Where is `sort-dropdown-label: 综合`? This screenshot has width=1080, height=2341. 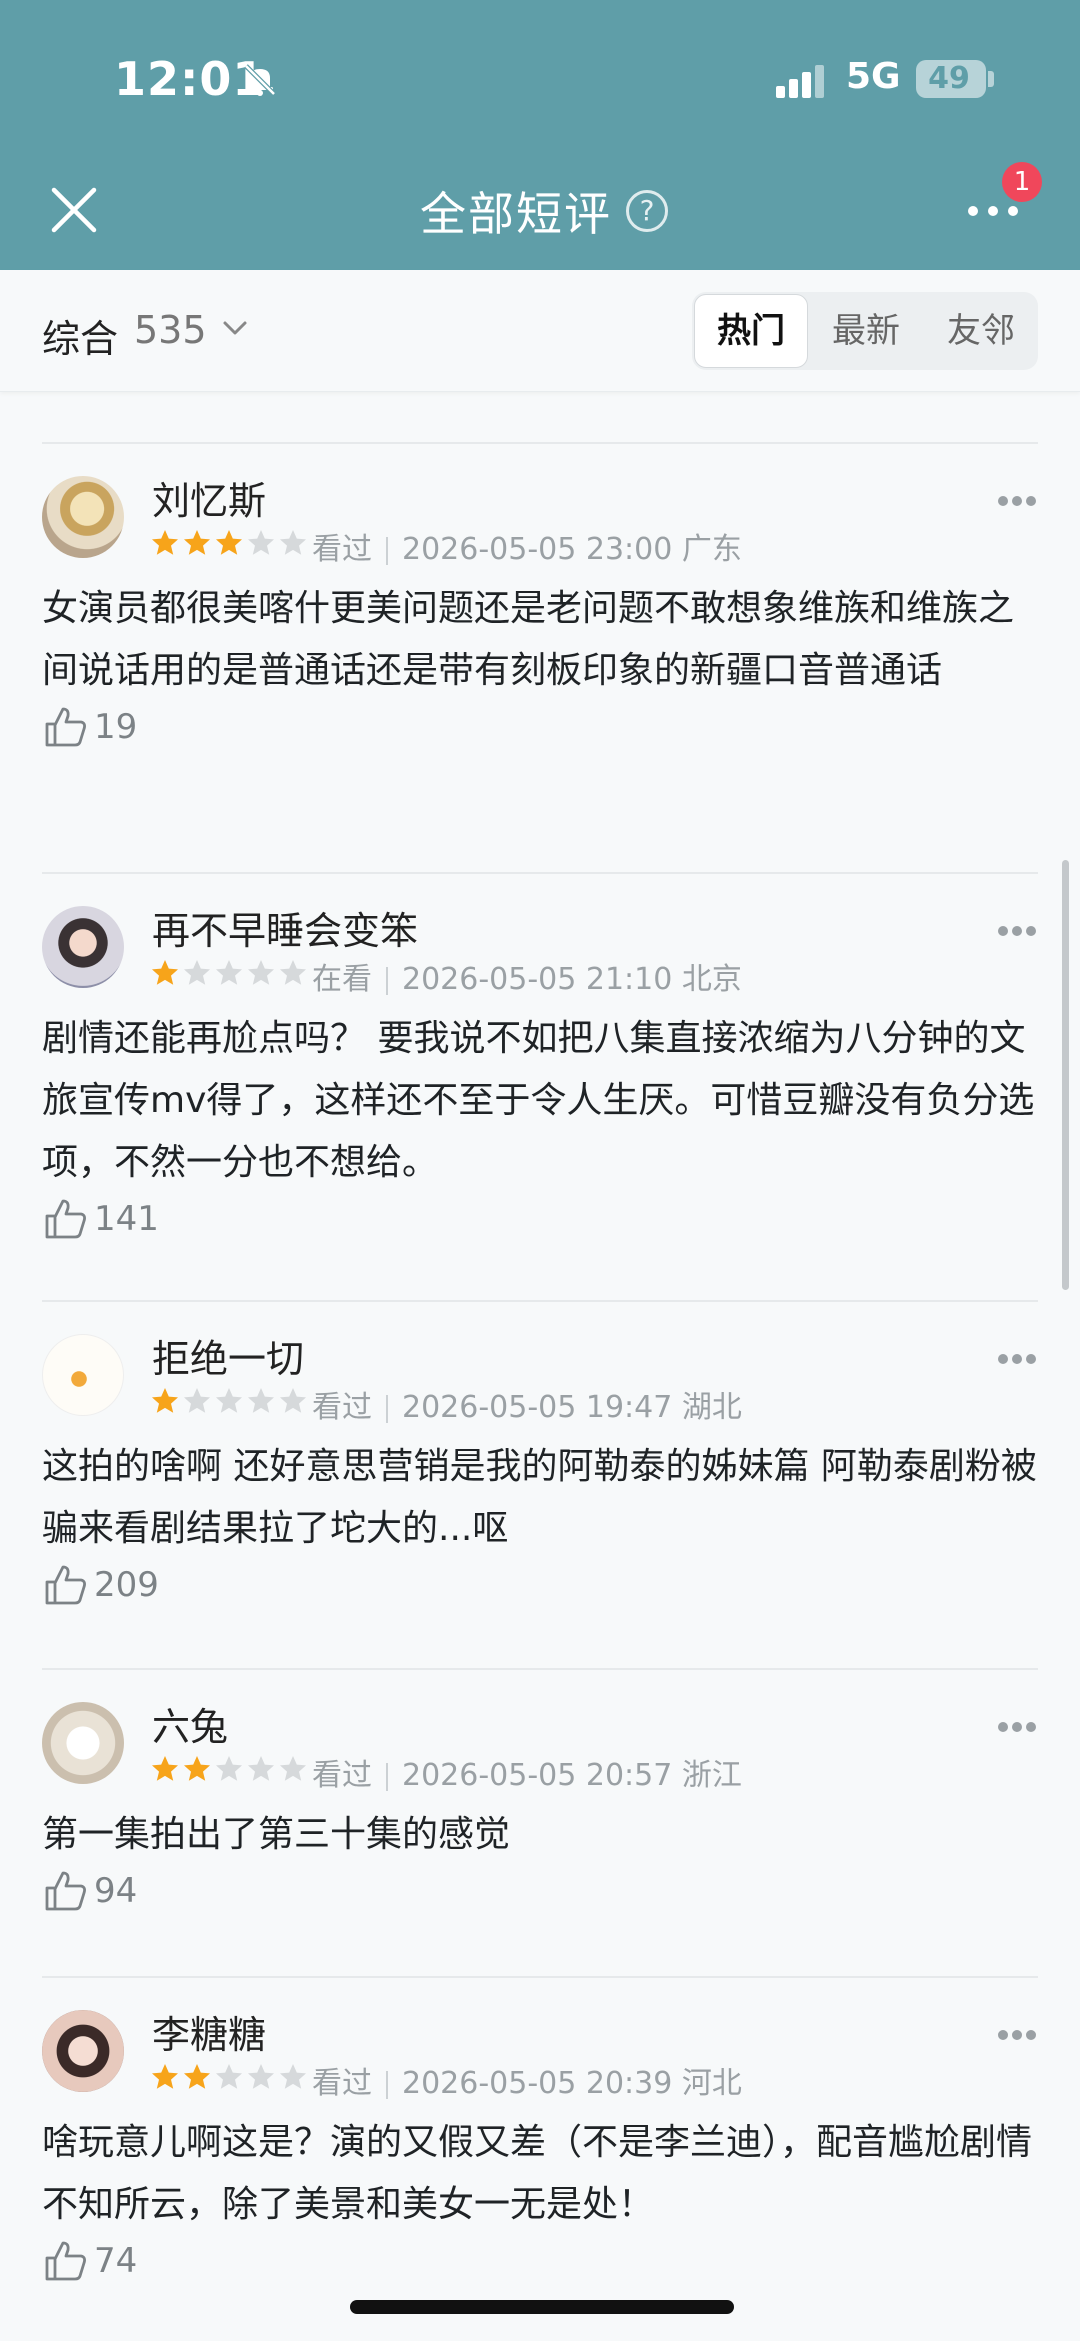
sort-dropdown-label: 综合 is located at coordinates (80, 335).